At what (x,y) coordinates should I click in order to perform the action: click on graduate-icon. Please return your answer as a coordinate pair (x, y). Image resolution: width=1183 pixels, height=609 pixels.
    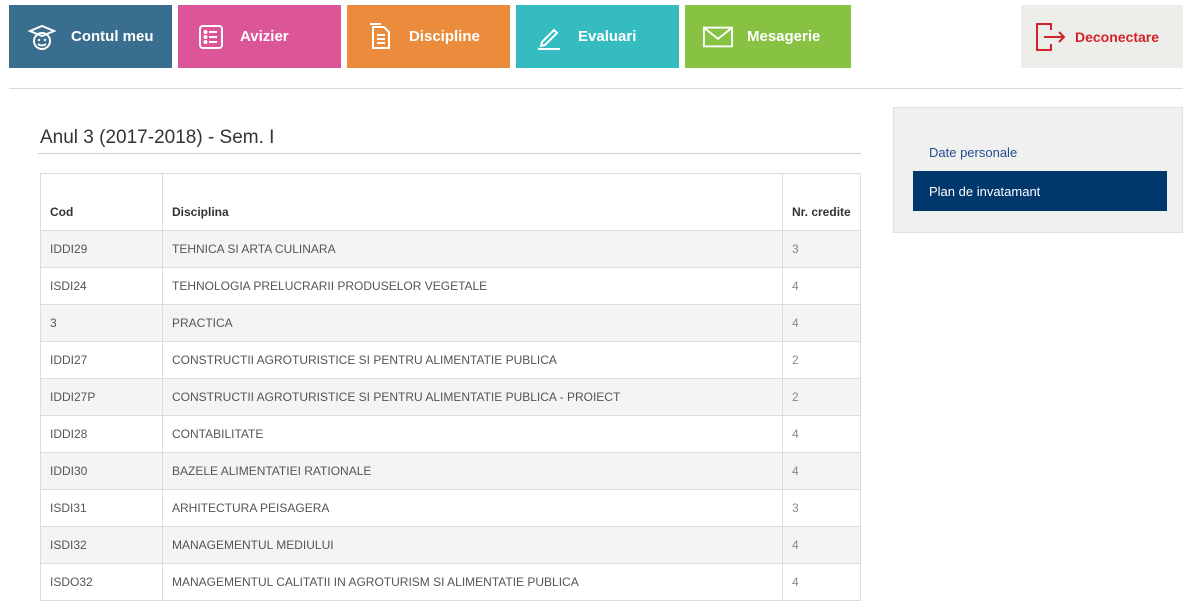
    Looking at the image, I should click on (42, 37).